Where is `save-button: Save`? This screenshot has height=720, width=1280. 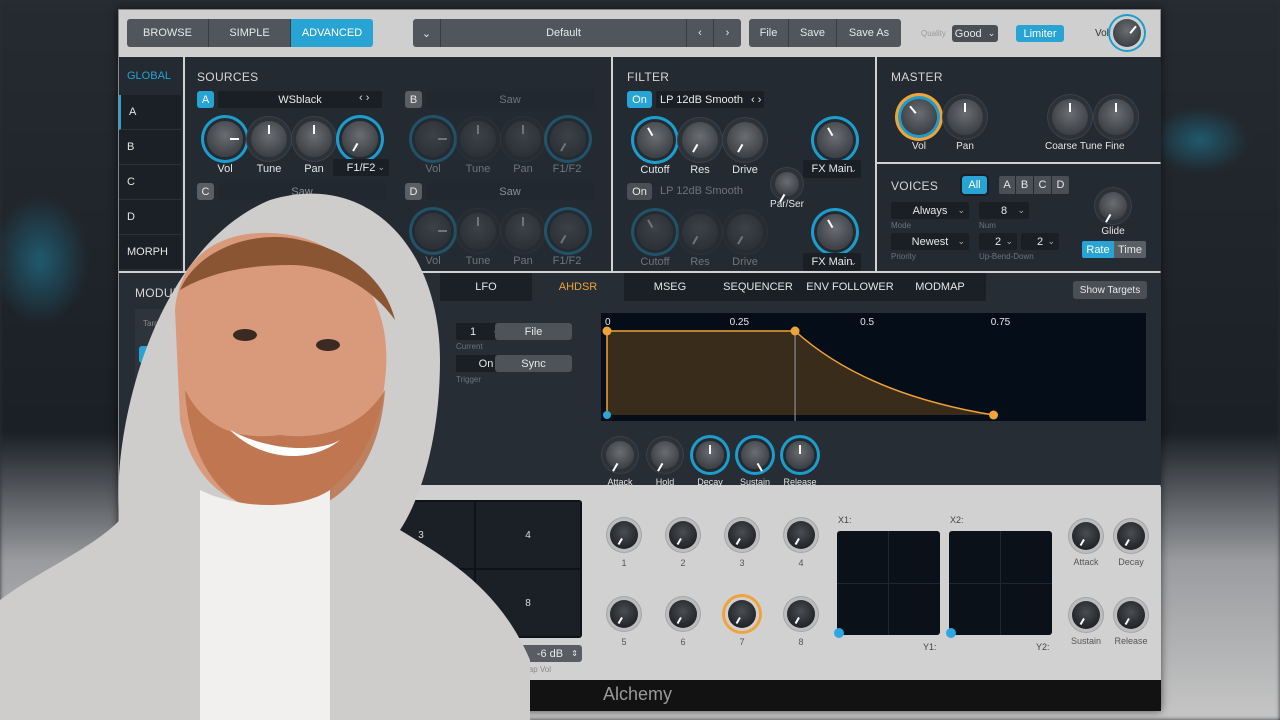 save-button: Save is located at coordinates (813, 33).